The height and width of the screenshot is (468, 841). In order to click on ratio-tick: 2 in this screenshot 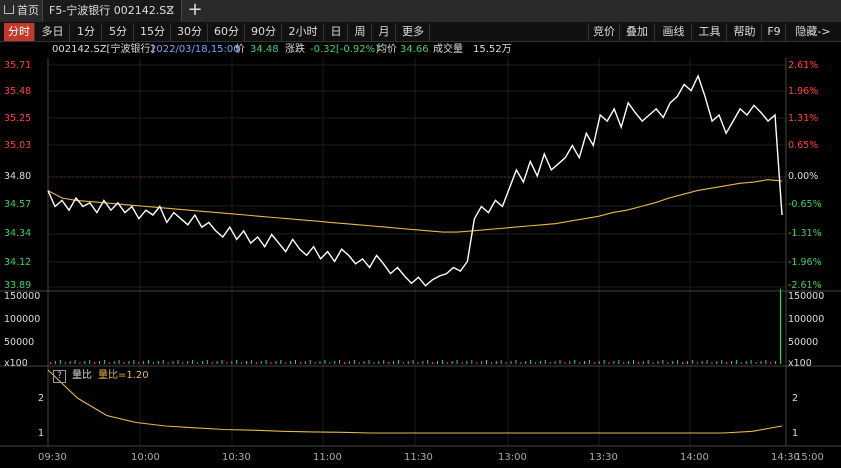, I will do `click(795, 398)`.